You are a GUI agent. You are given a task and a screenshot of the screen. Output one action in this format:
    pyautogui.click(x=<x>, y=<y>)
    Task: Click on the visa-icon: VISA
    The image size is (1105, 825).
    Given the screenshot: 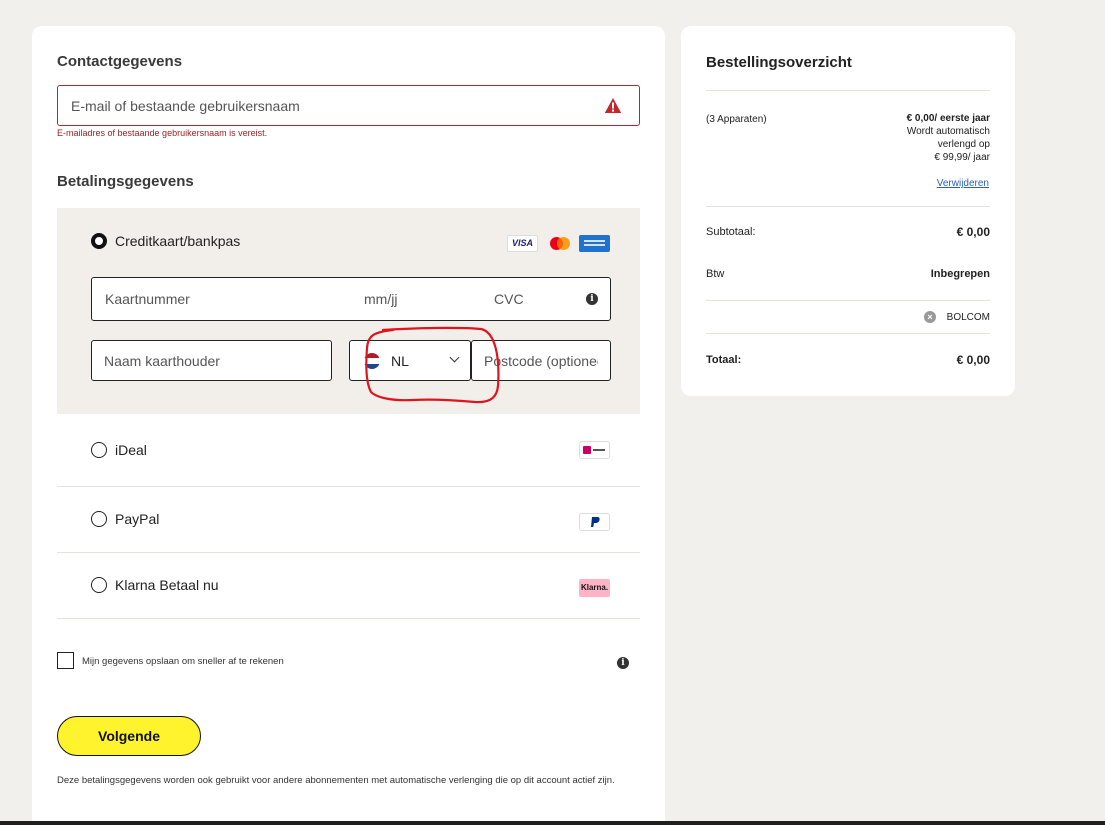 What is the action you would take?
    pyautogui.click(x=522, y=243)
    